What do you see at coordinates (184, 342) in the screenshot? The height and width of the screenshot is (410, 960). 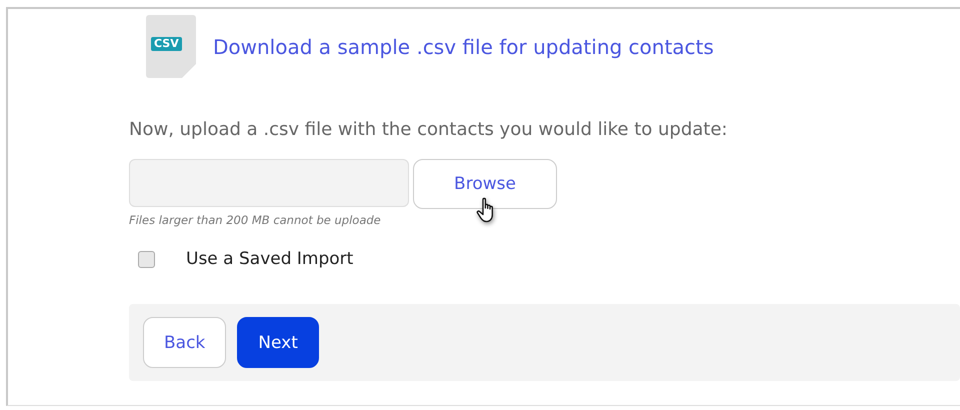 I see `back-button: Back` at bounding box center [184, 342].